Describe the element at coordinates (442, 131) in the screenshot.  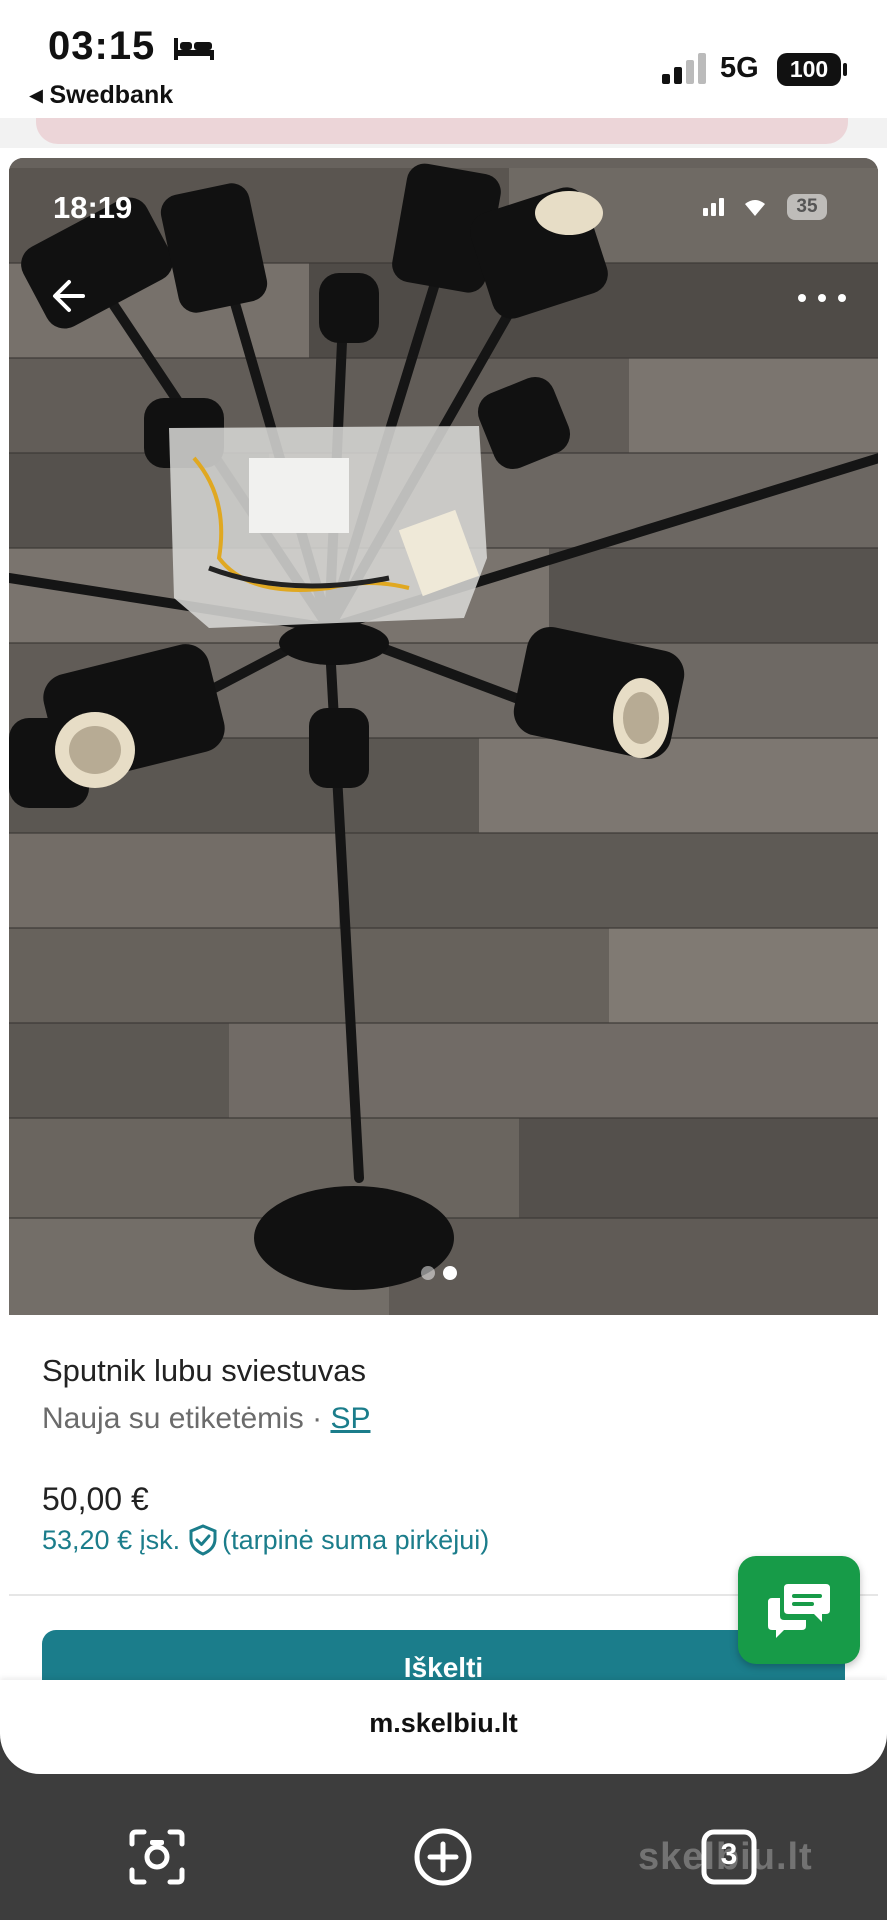
I see `previous-content-edge` at that location.